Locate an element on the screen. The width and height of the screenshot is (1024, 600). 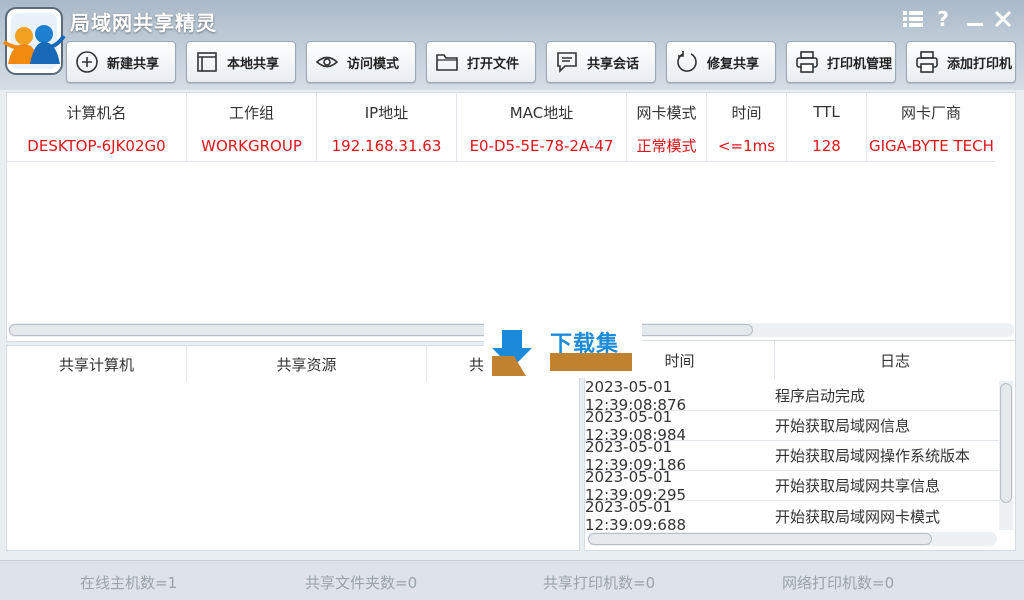
access-mode-button: 访问模式 is located at coordinates (361, 62).